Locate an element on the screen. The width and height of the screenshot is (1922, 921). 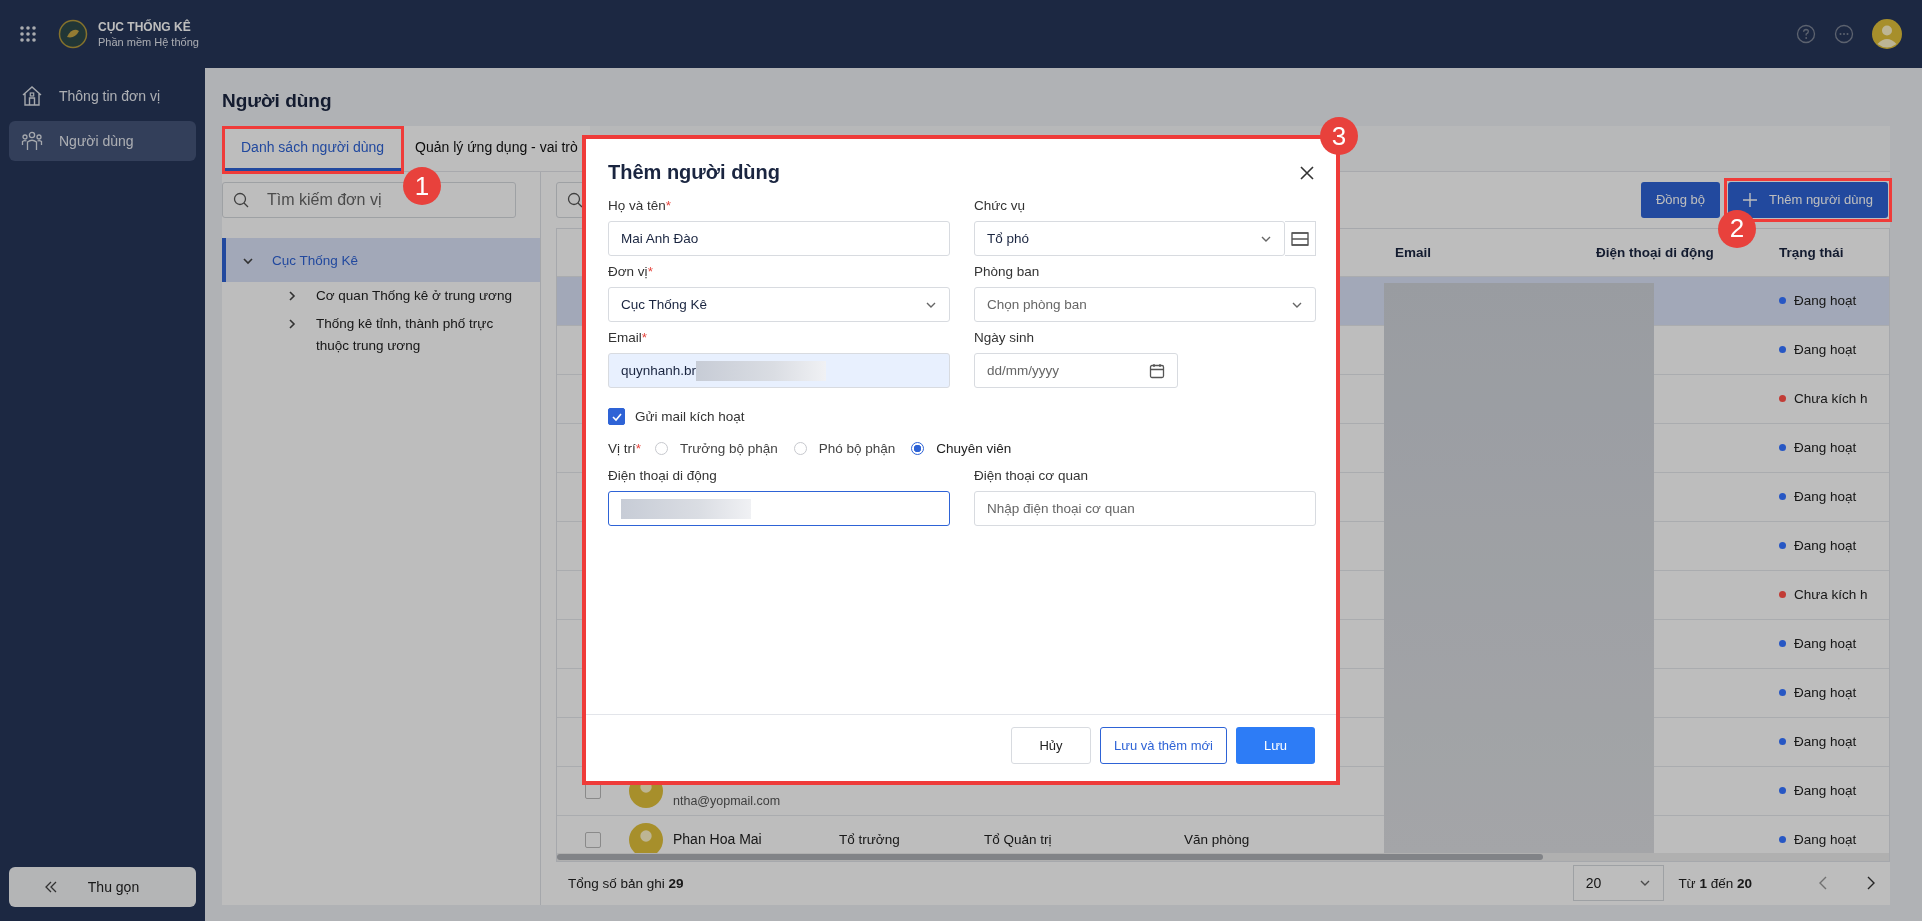
list-button is located at coordinates (1300, 238).